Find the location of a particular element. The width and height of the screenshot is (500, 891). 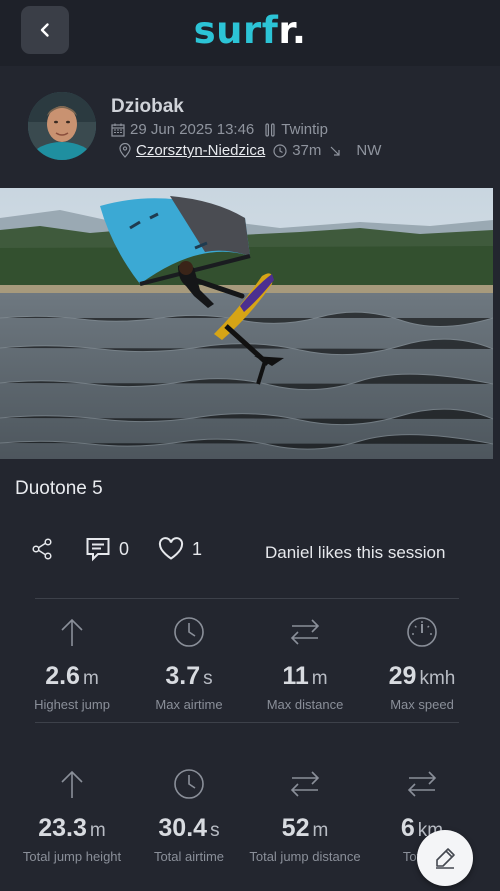

stat-value: 29 is located at coordinates (402, 676).